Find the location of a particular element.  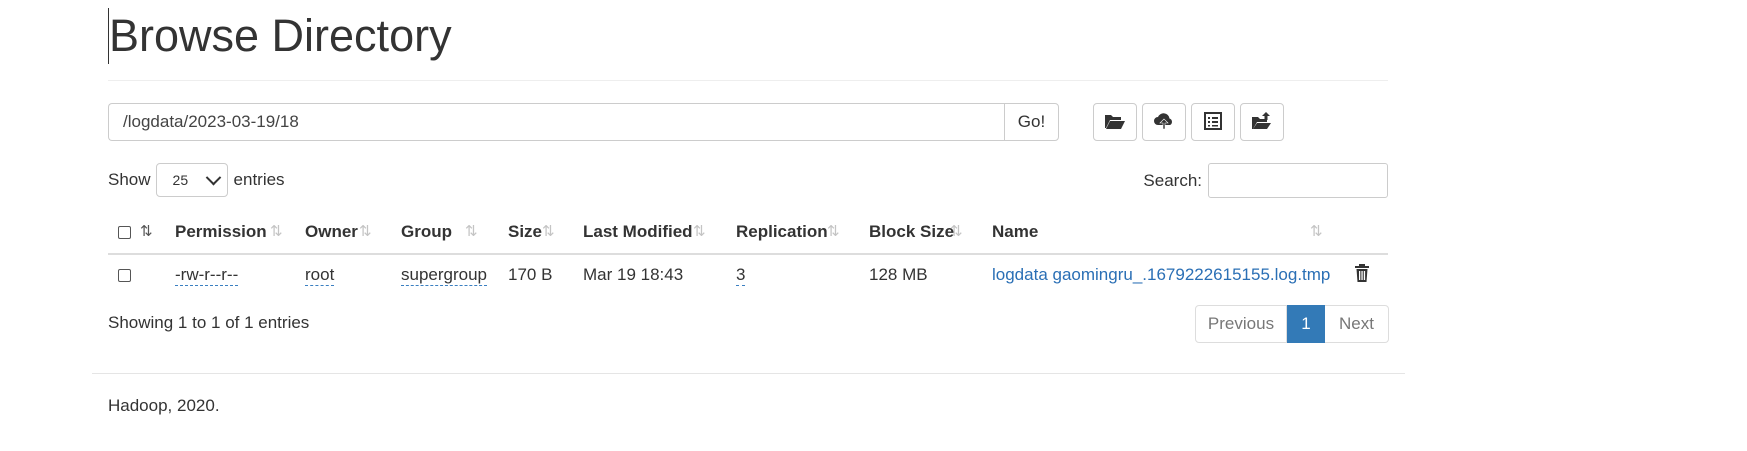

cut-copy-list-button is located at coordinates (1213, 122).